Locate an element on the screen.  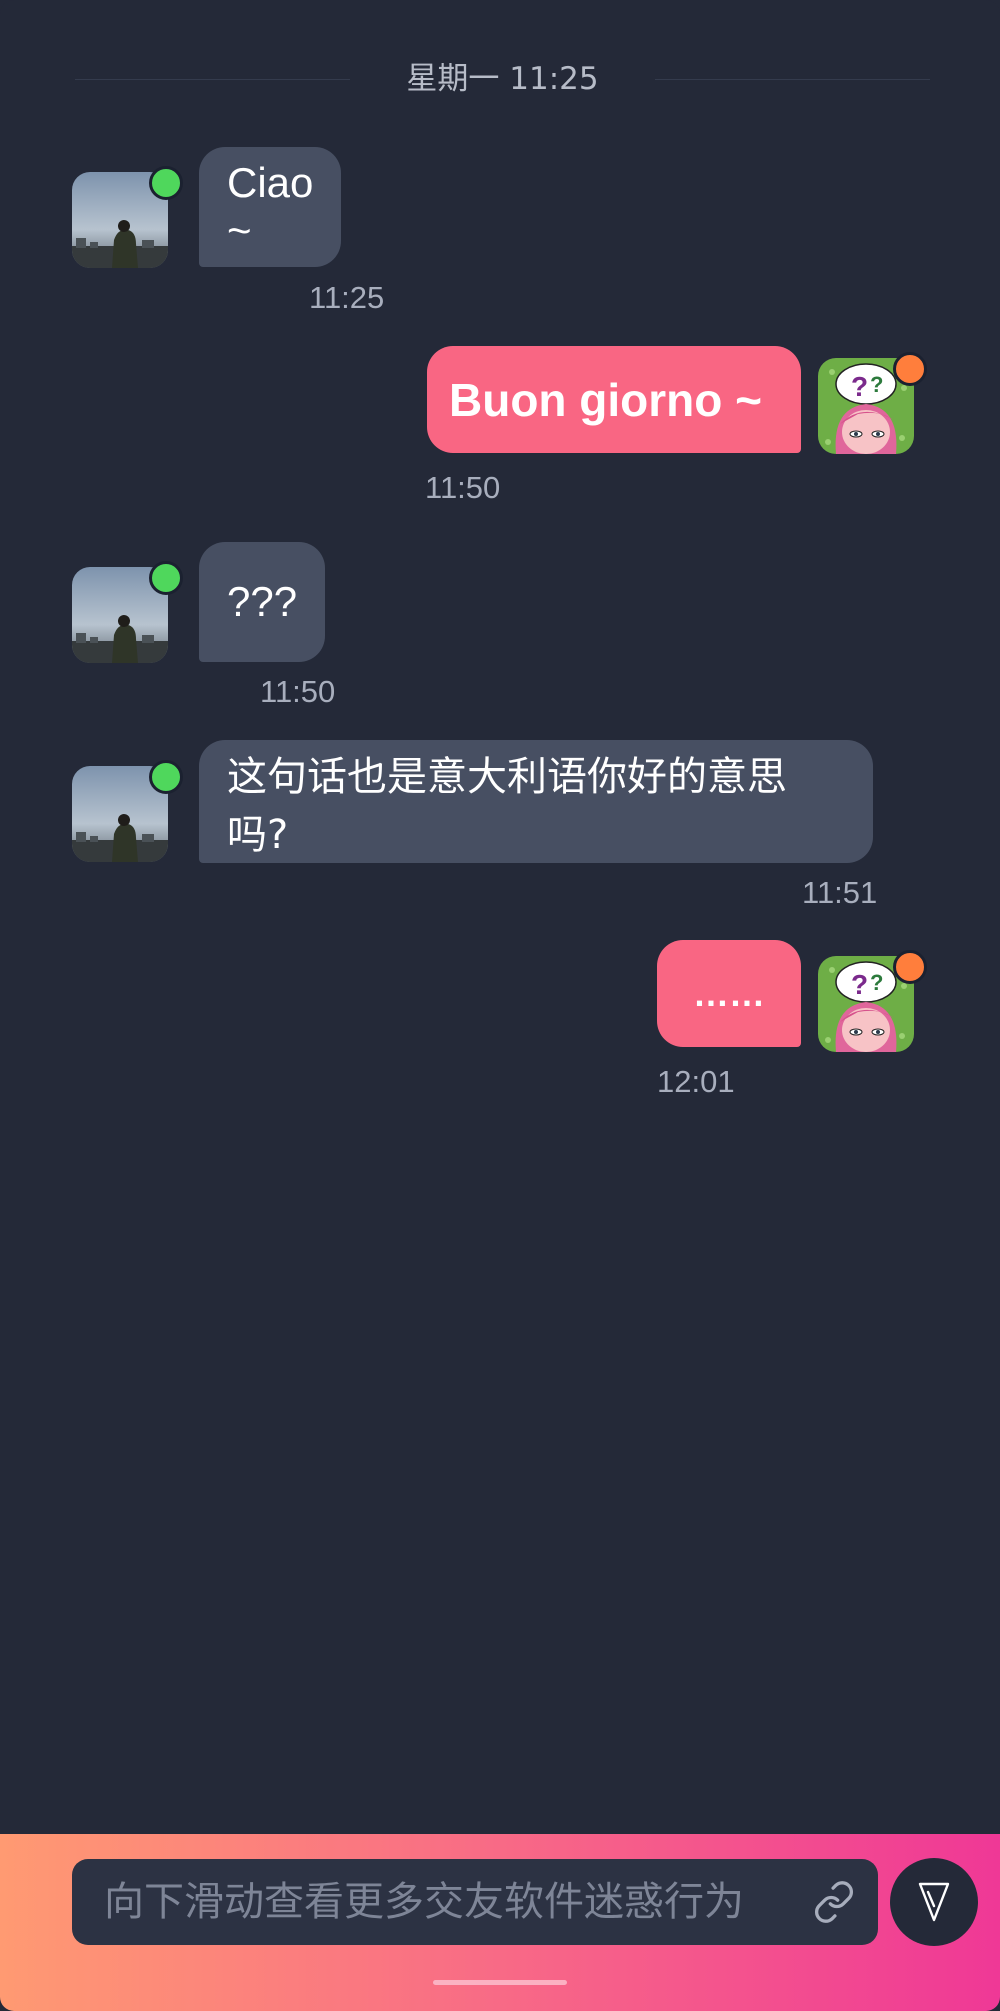
message-time: 11:51 is located at coordinates (840, 892).